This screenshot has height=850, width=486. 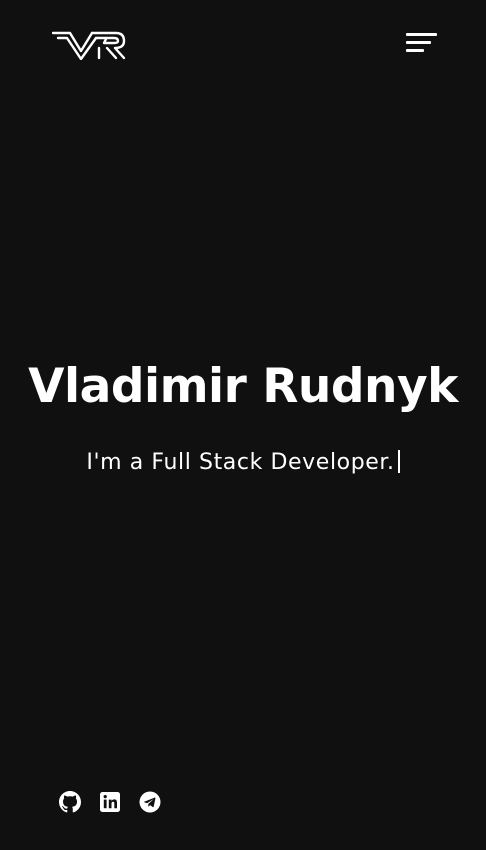 I want to click on logo-link, so click(x=88, y=45).